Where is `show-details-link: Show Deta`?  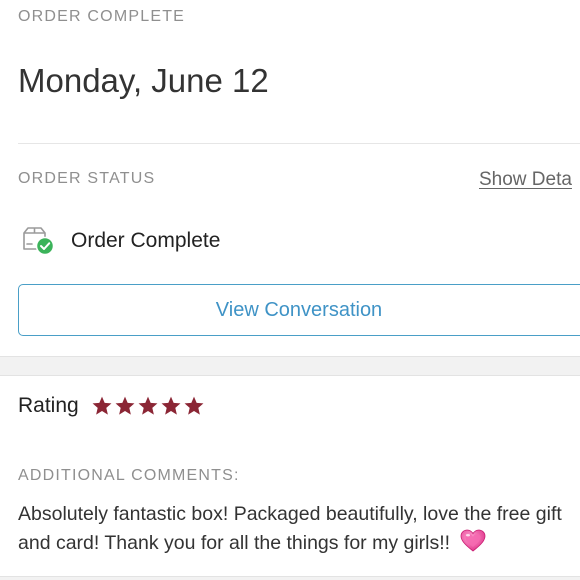 show-details-link: Show Deta is located at coordinates (525, 180).